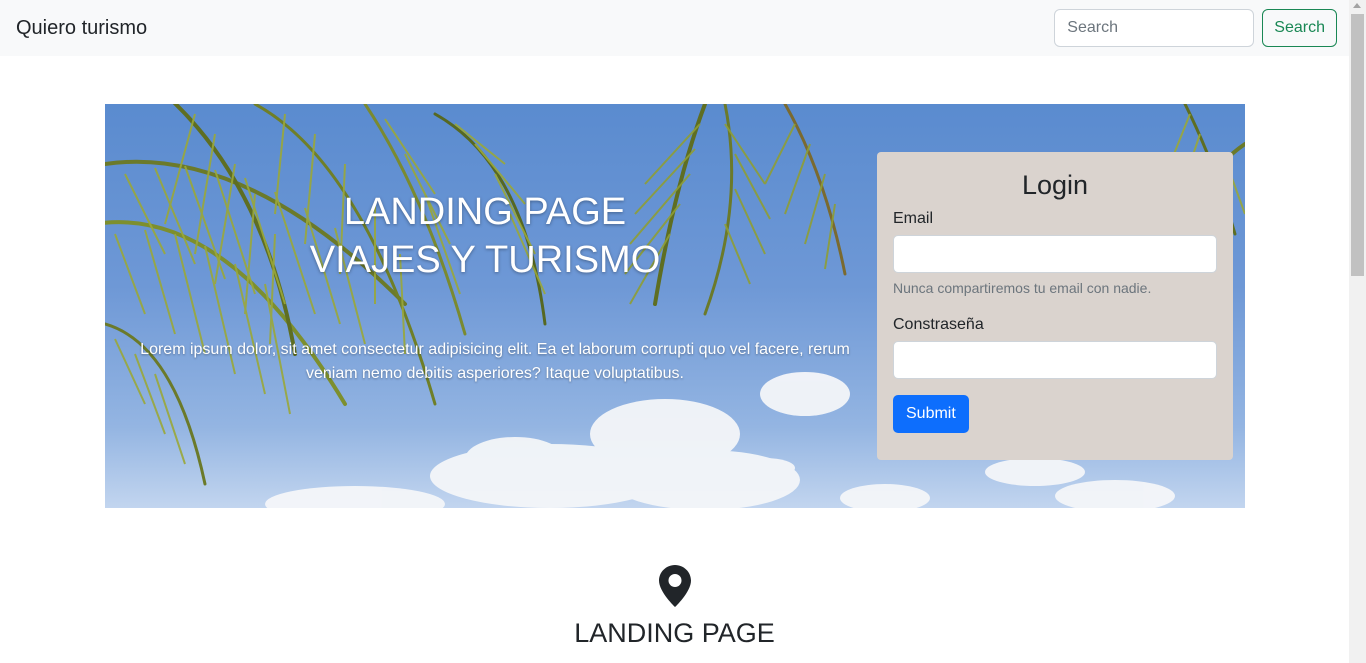 The height and width of the screenshot is (663, 1366). I want to click on password-label: Constraseña, so click(938, 324).